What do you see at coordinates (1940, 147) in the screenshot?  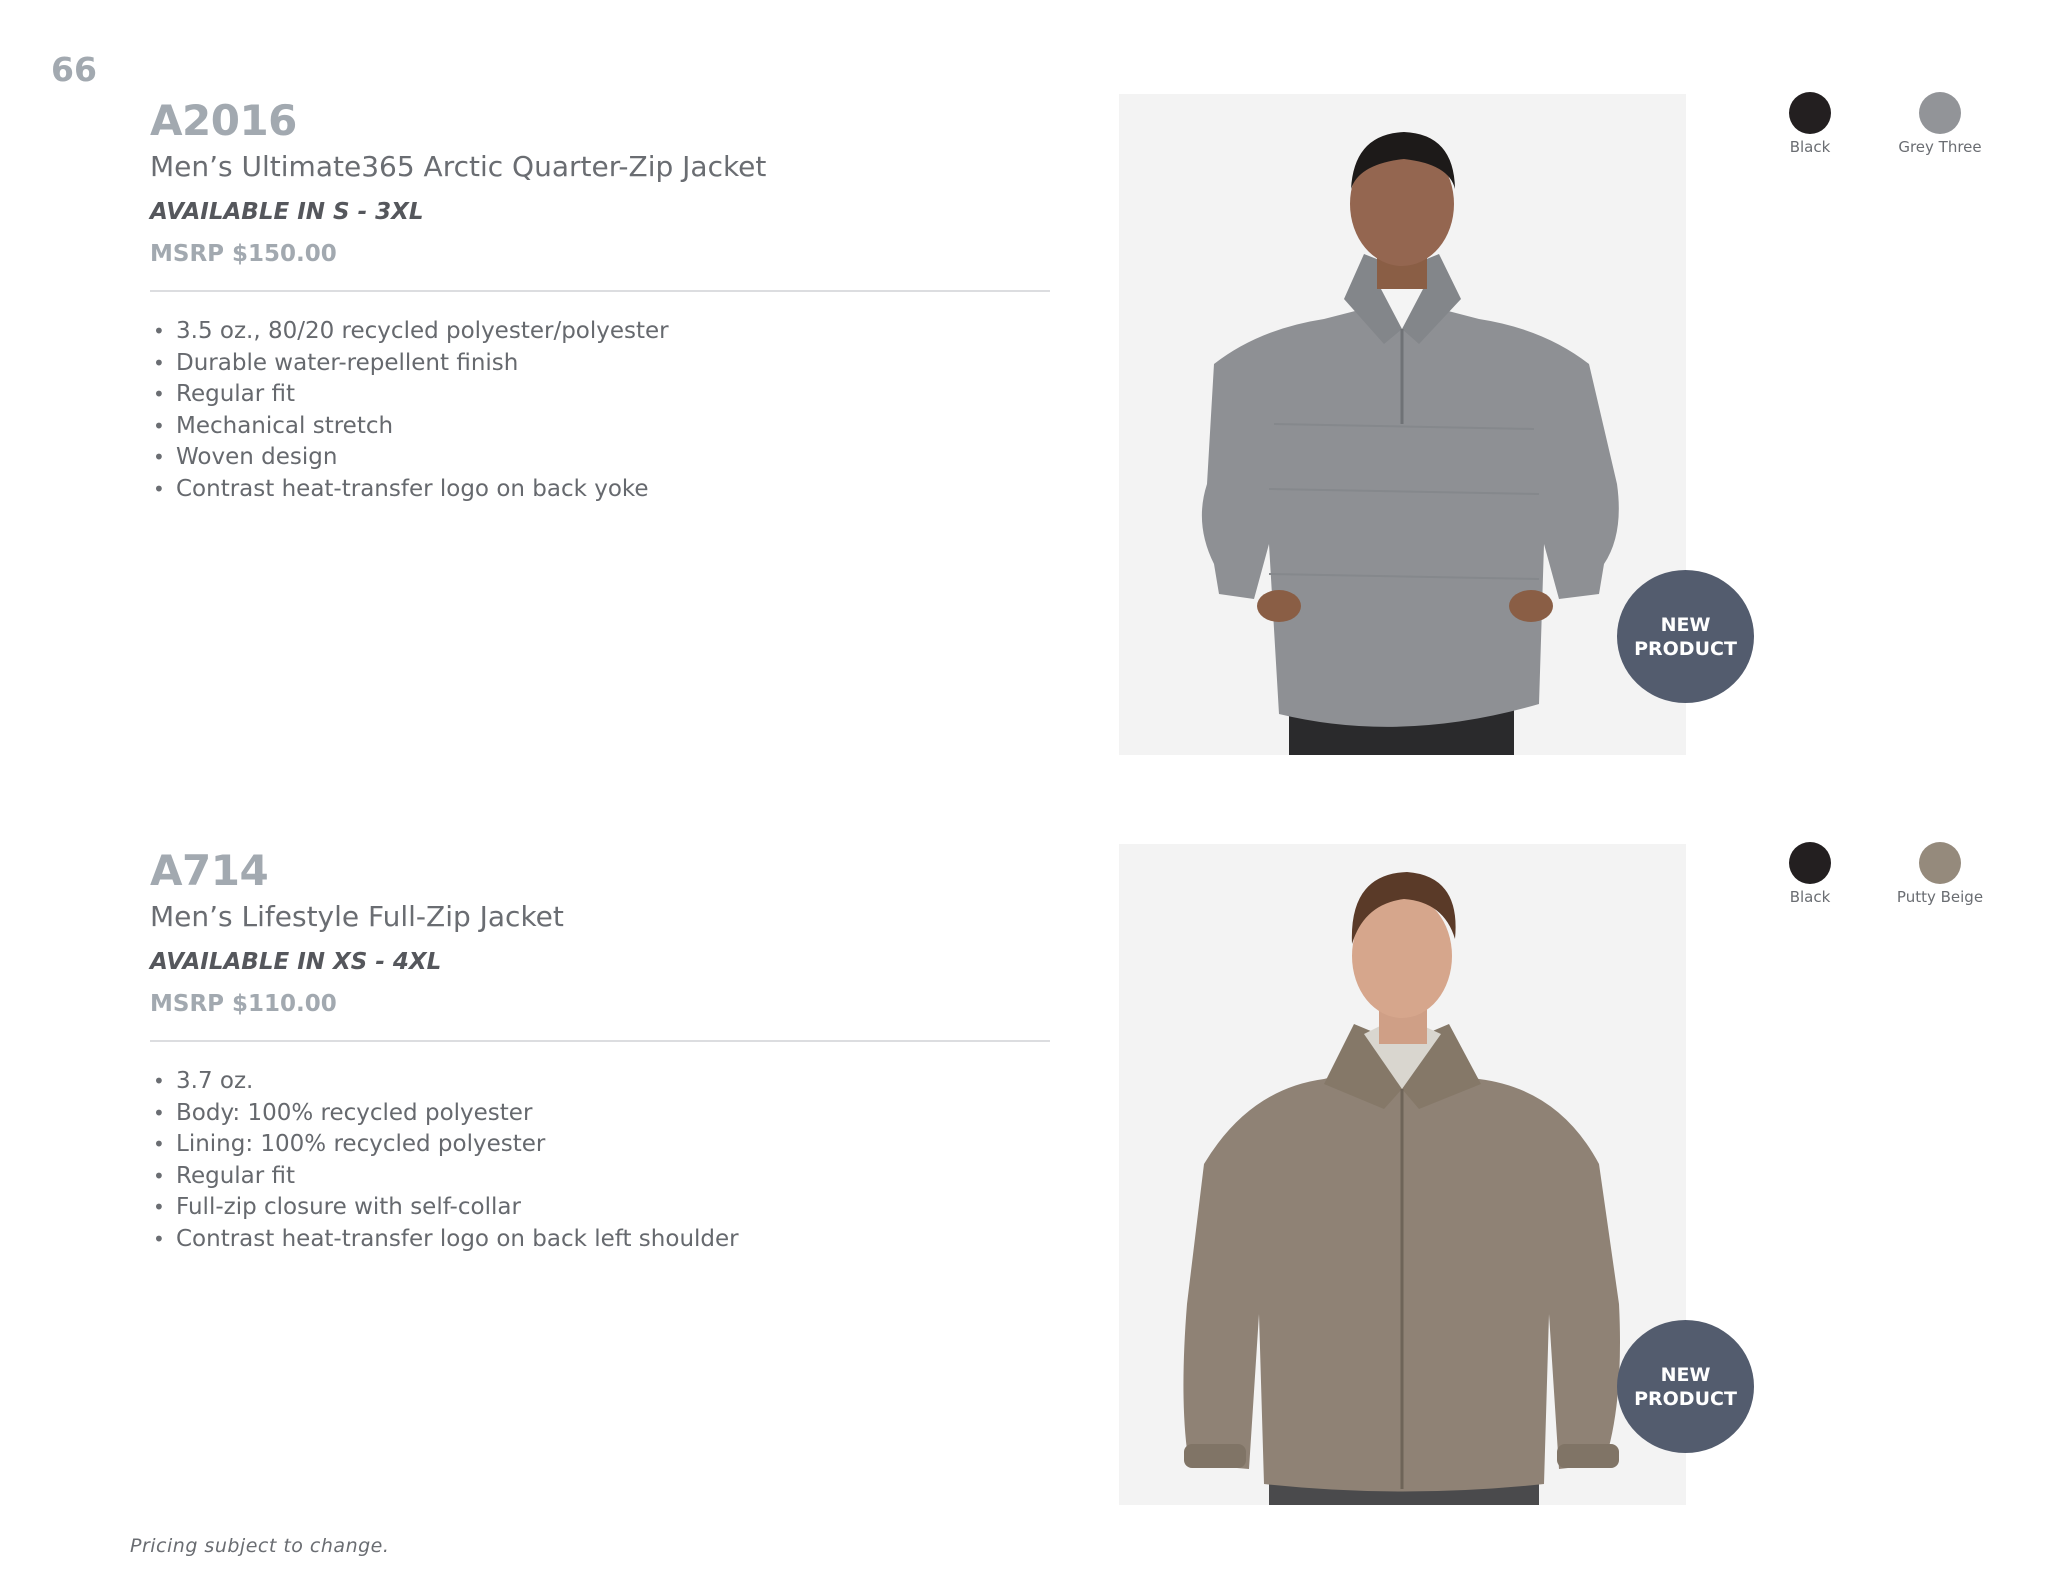 I see `swatch-label: Grey Three` at bounding box center [1940, 147].